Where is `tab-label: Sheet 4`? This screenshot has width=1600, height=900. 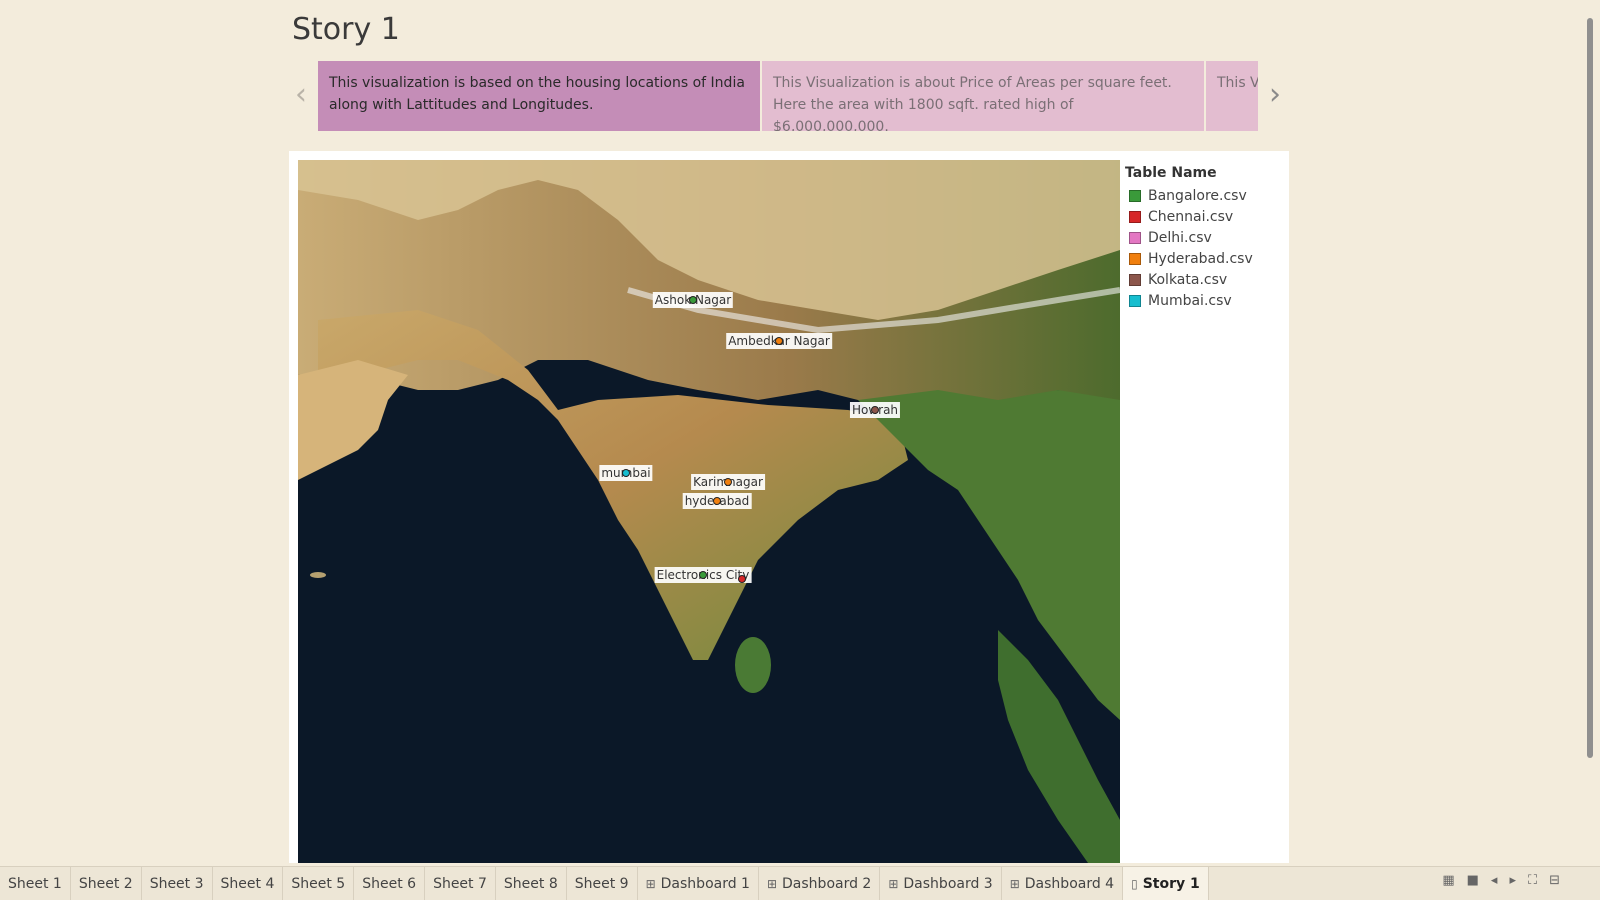
tab-label: Sheet 4 is located at coordinates (247, 883).